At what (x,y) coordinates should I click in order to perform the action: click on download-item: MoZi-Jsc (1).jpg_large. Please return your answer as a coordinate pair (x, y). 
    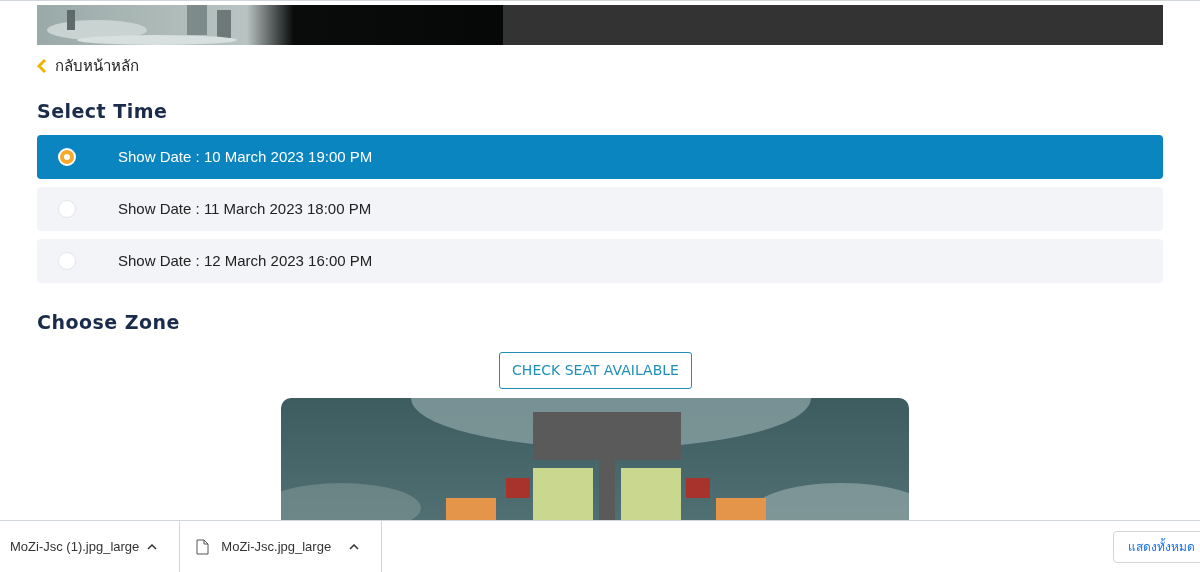
    Looking at the image, I should click on (90, 546).